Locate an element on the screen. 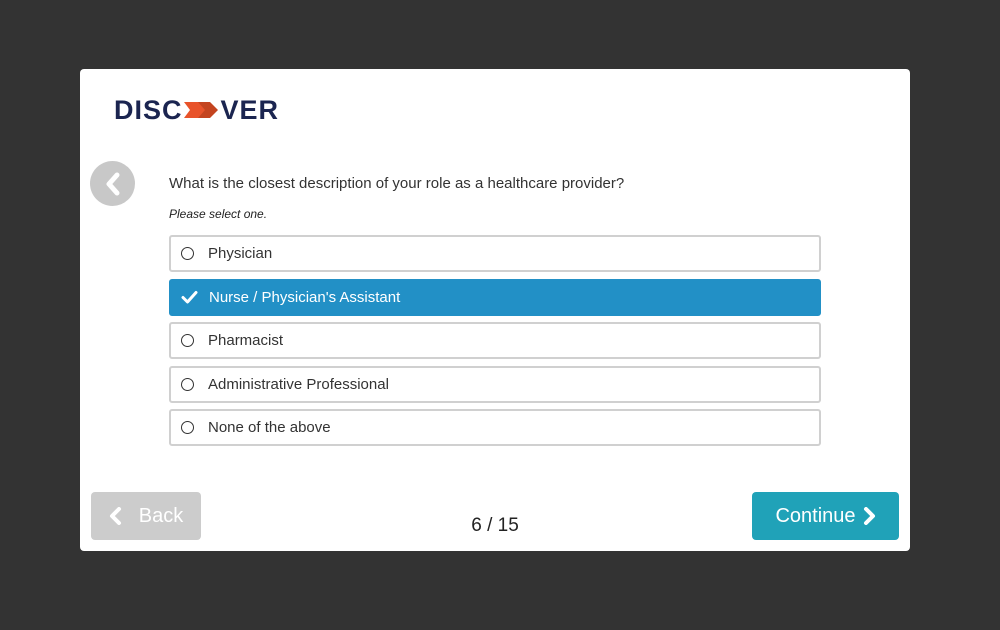  back-button: Back is located at coordinates (146, 516).